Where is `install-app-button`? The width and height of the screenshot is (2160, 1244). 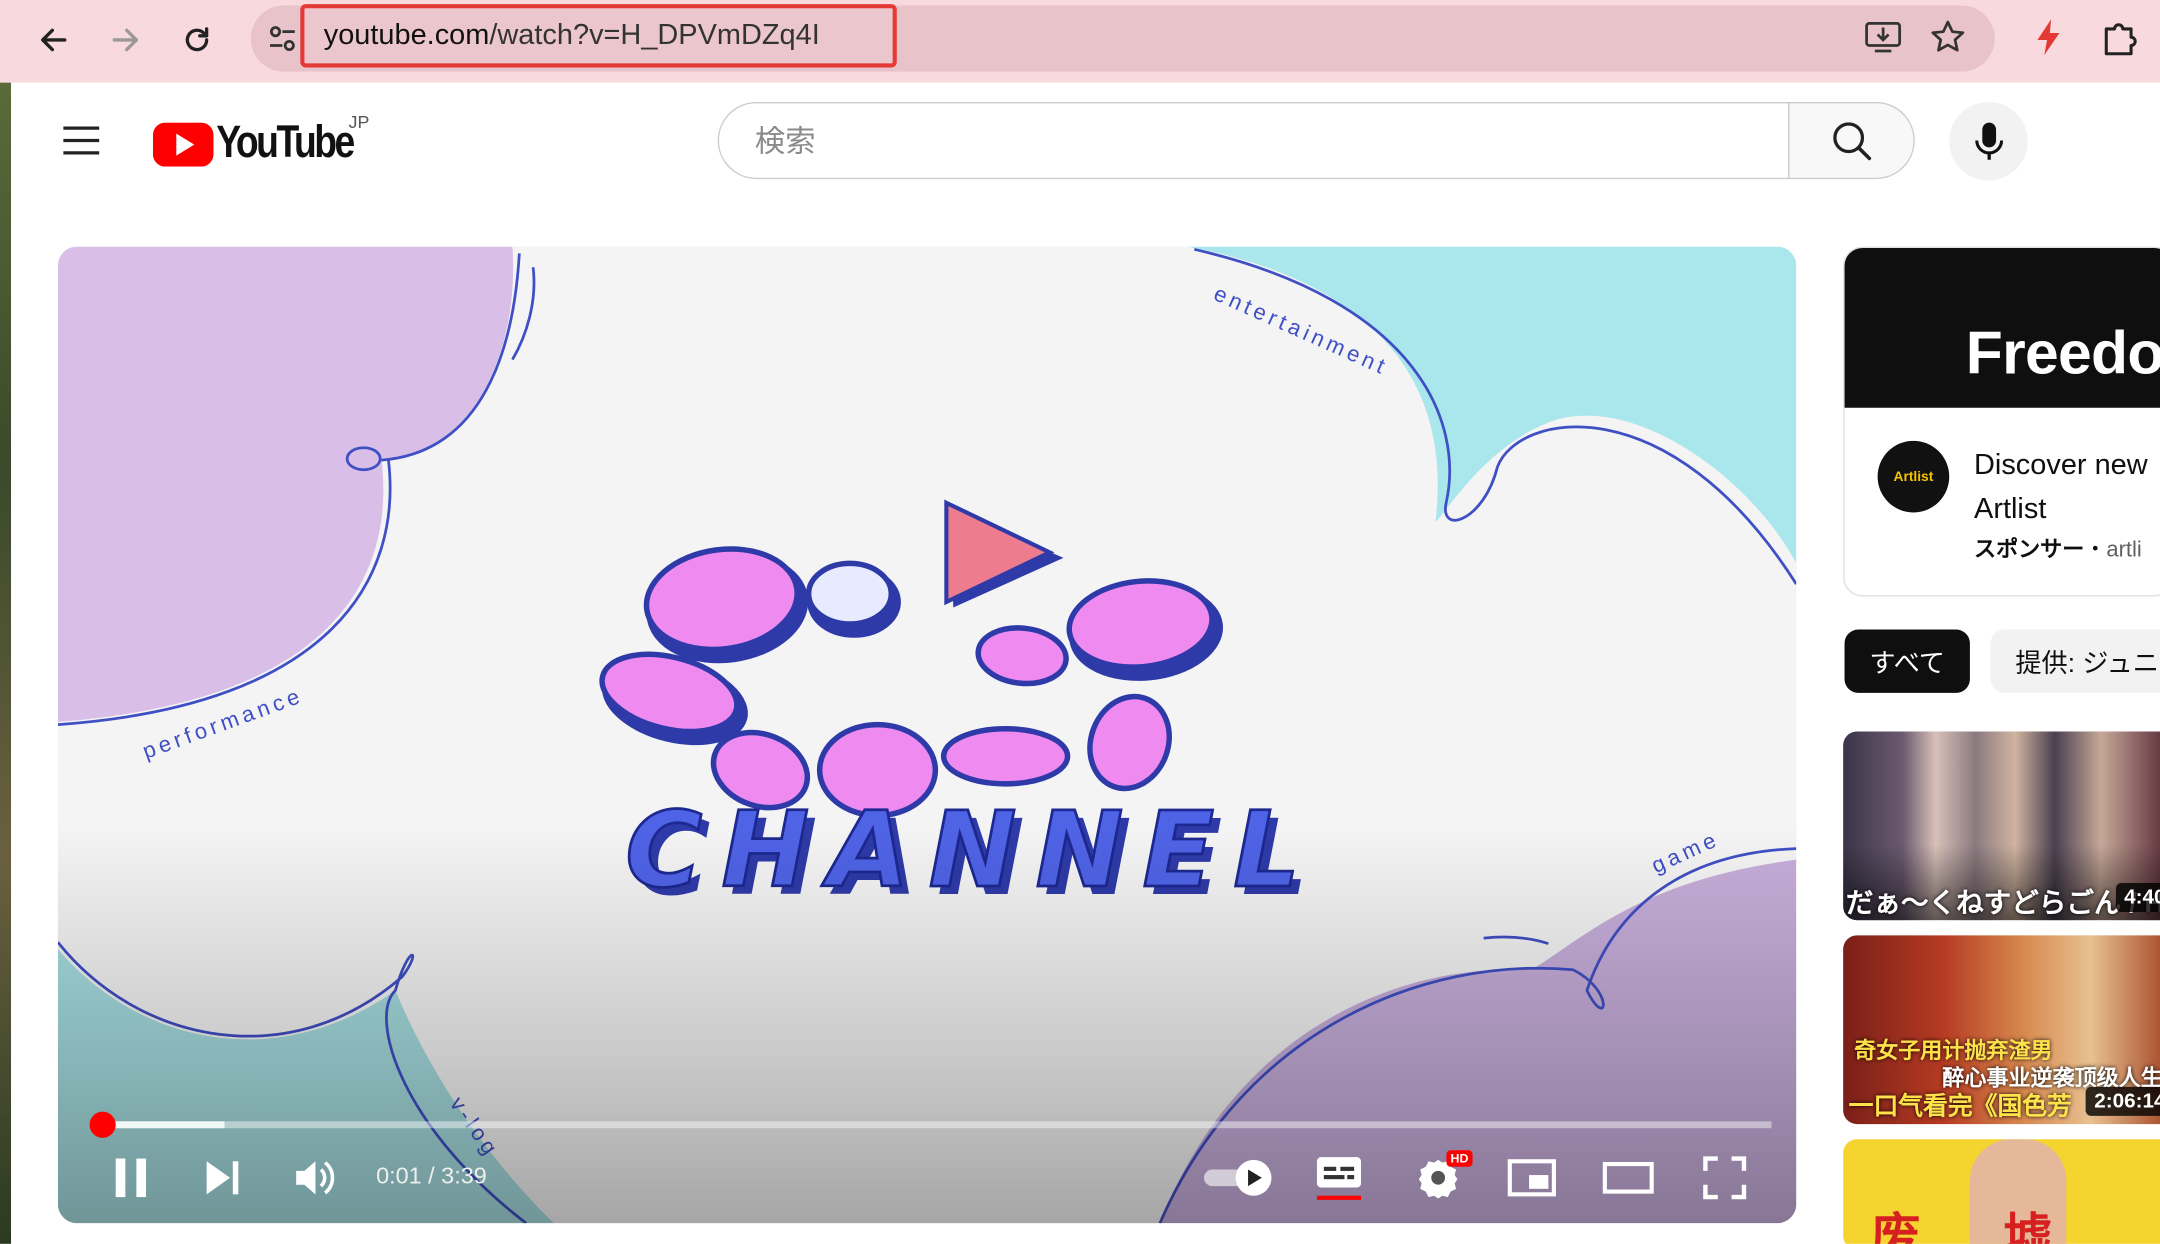
install-app-button is located at coordinates (1883, 40).